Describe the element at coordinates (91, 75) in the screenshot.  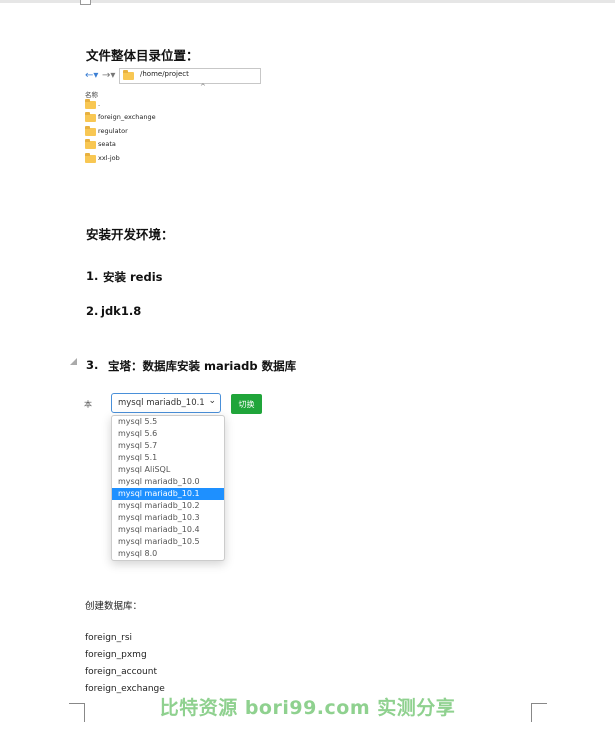
I see `back-arrow-icon: ←▾` at that location.